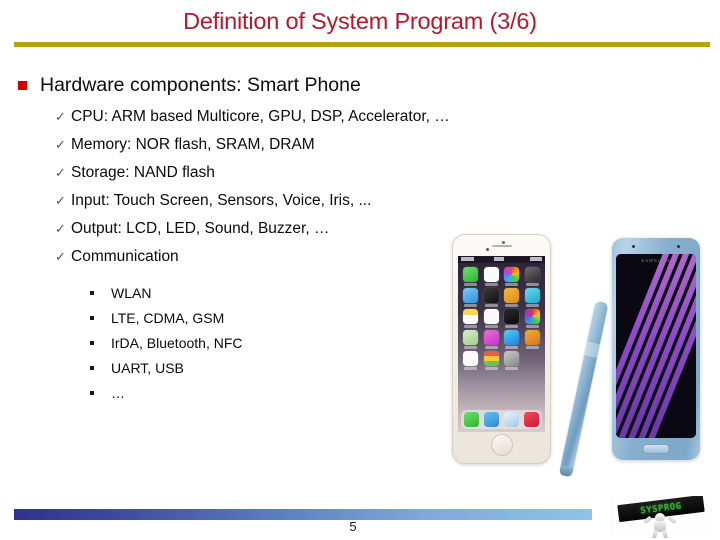 The image size is (720, 540). Describe the element at coordinates (193, 144) in the screenshot. I see `list-item-label: Memory: NOR flash, SRAM, DRAM` at that location.